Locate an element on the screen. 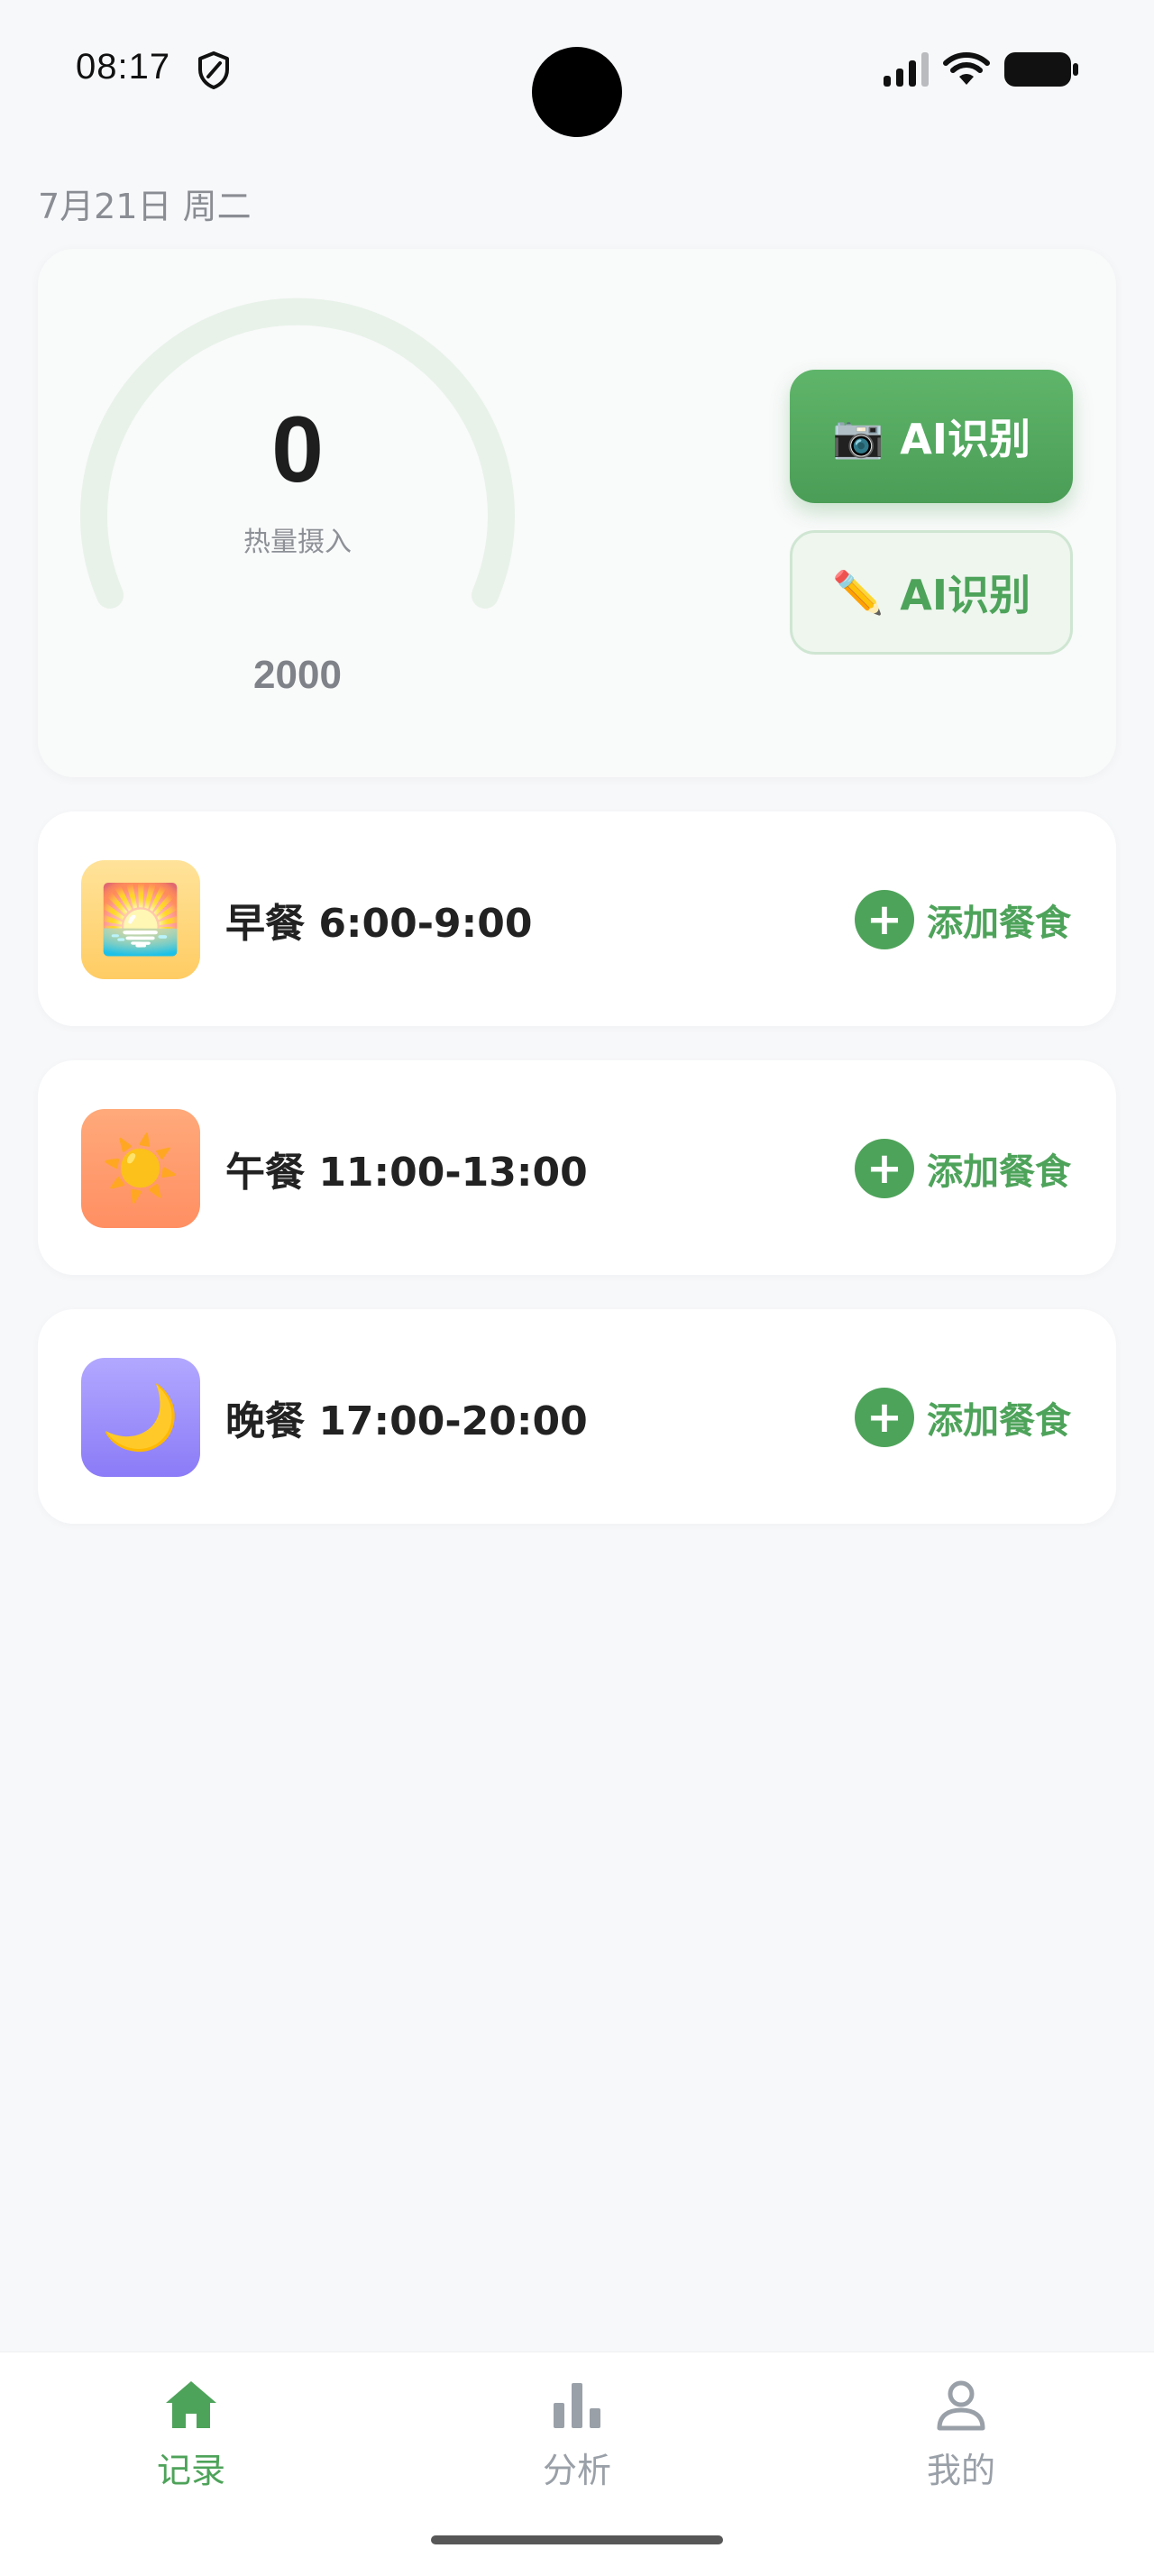  sunrise-icon: 🌅 is located at coordinates (140, 919).